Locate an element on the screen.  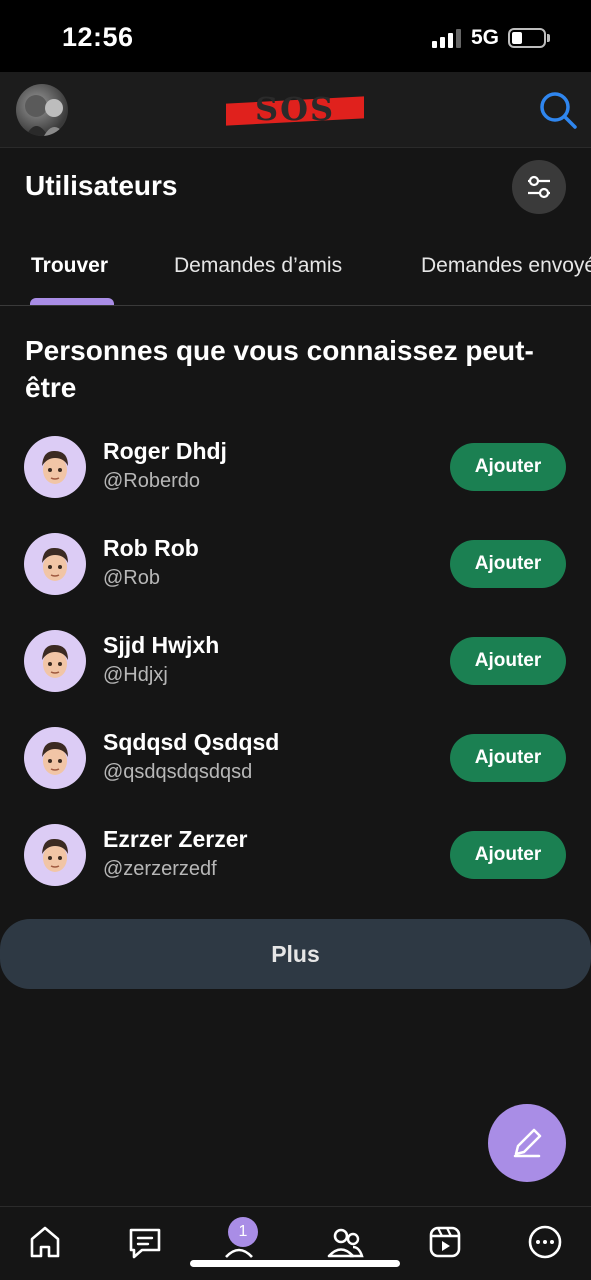
sliders-icon is located at coordinates (539, 187).